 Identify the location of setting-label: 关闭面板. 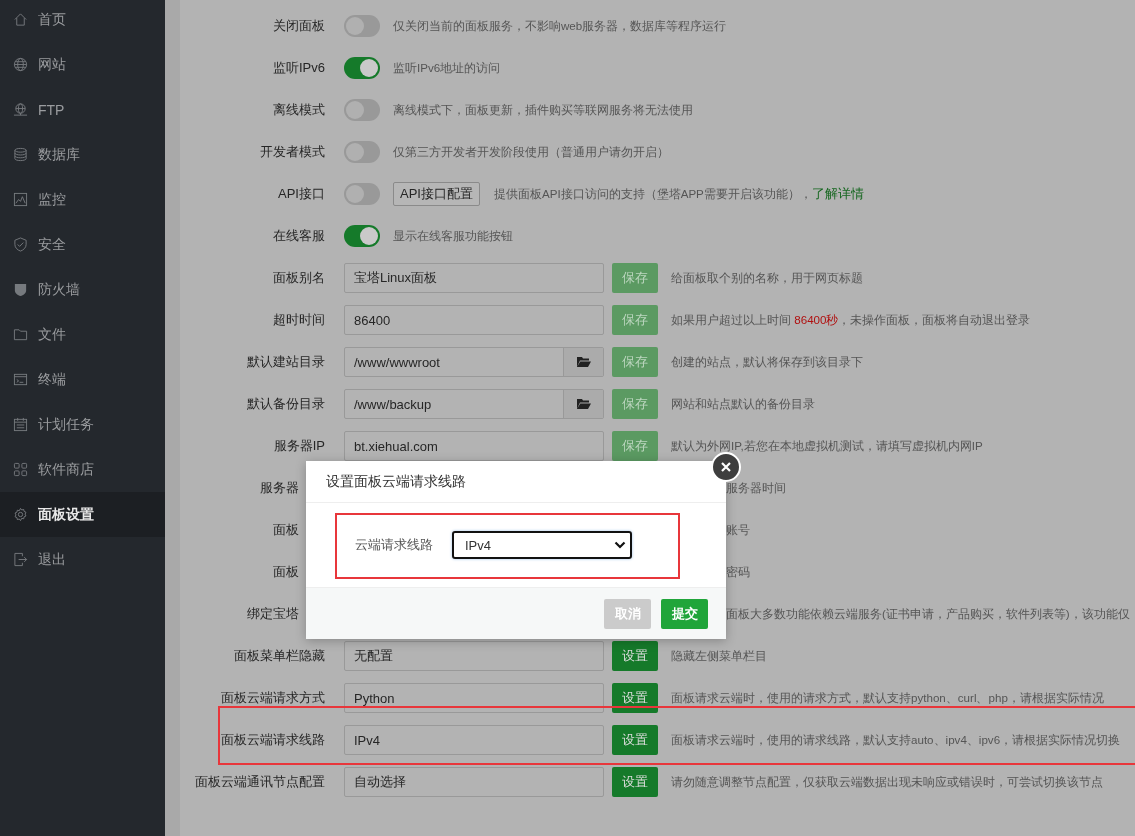
(298, 26).